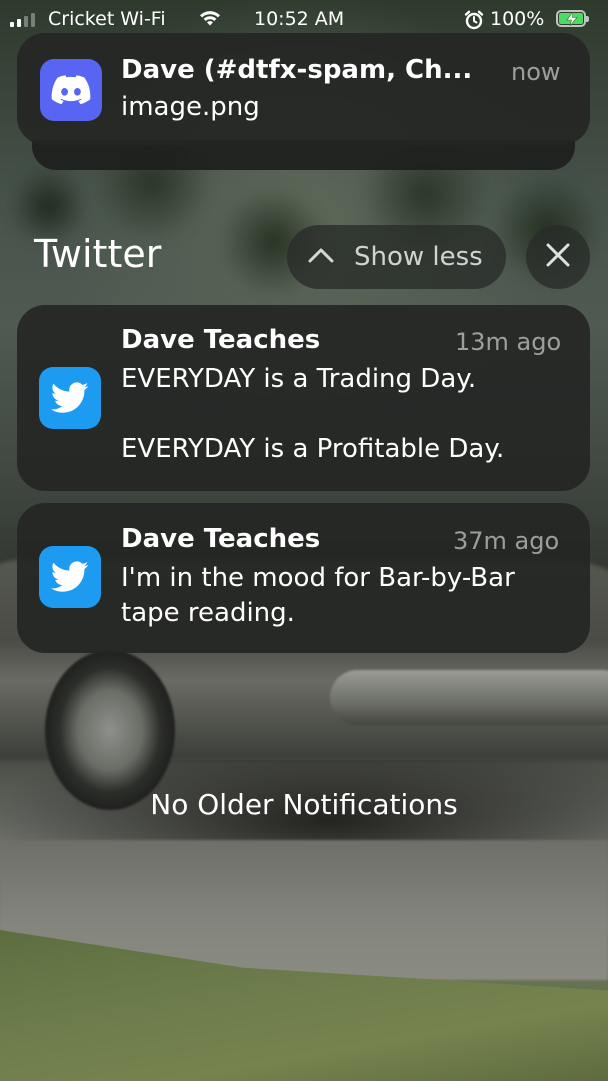  Describe the element at coordinates (98, 254) in the screenshot. I see `notification-group-title: Twitter` at that location.